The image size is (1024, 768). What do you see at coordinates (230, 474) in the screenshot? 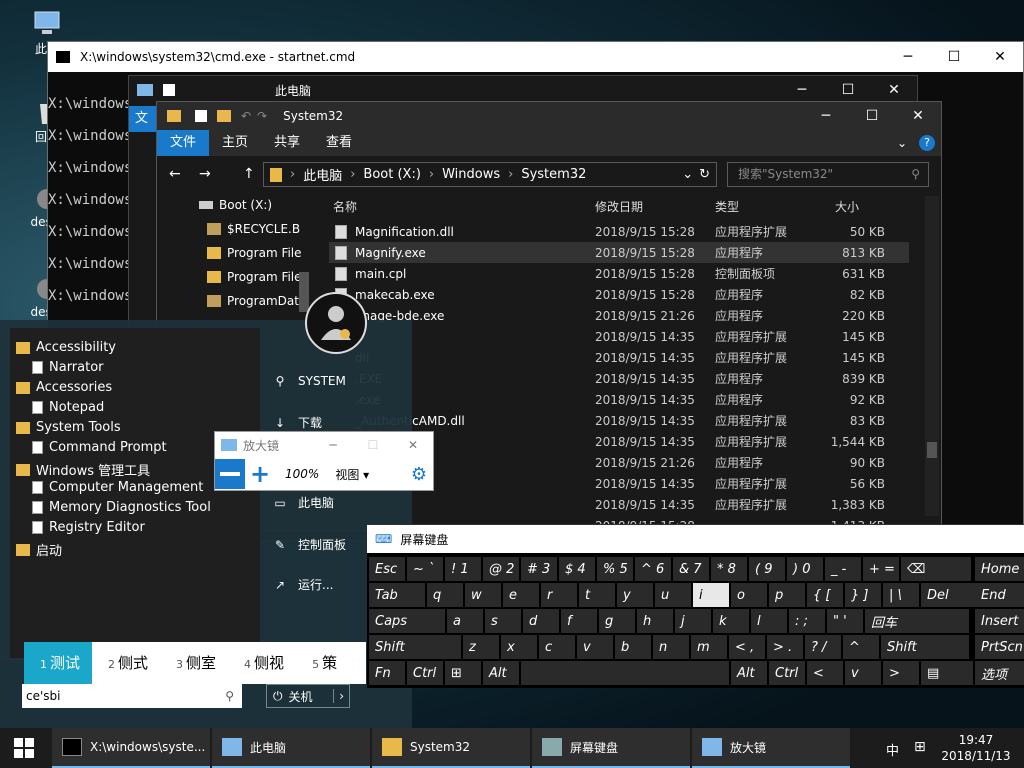
I see `zoom-out-button` at bounding box center [230, 474].